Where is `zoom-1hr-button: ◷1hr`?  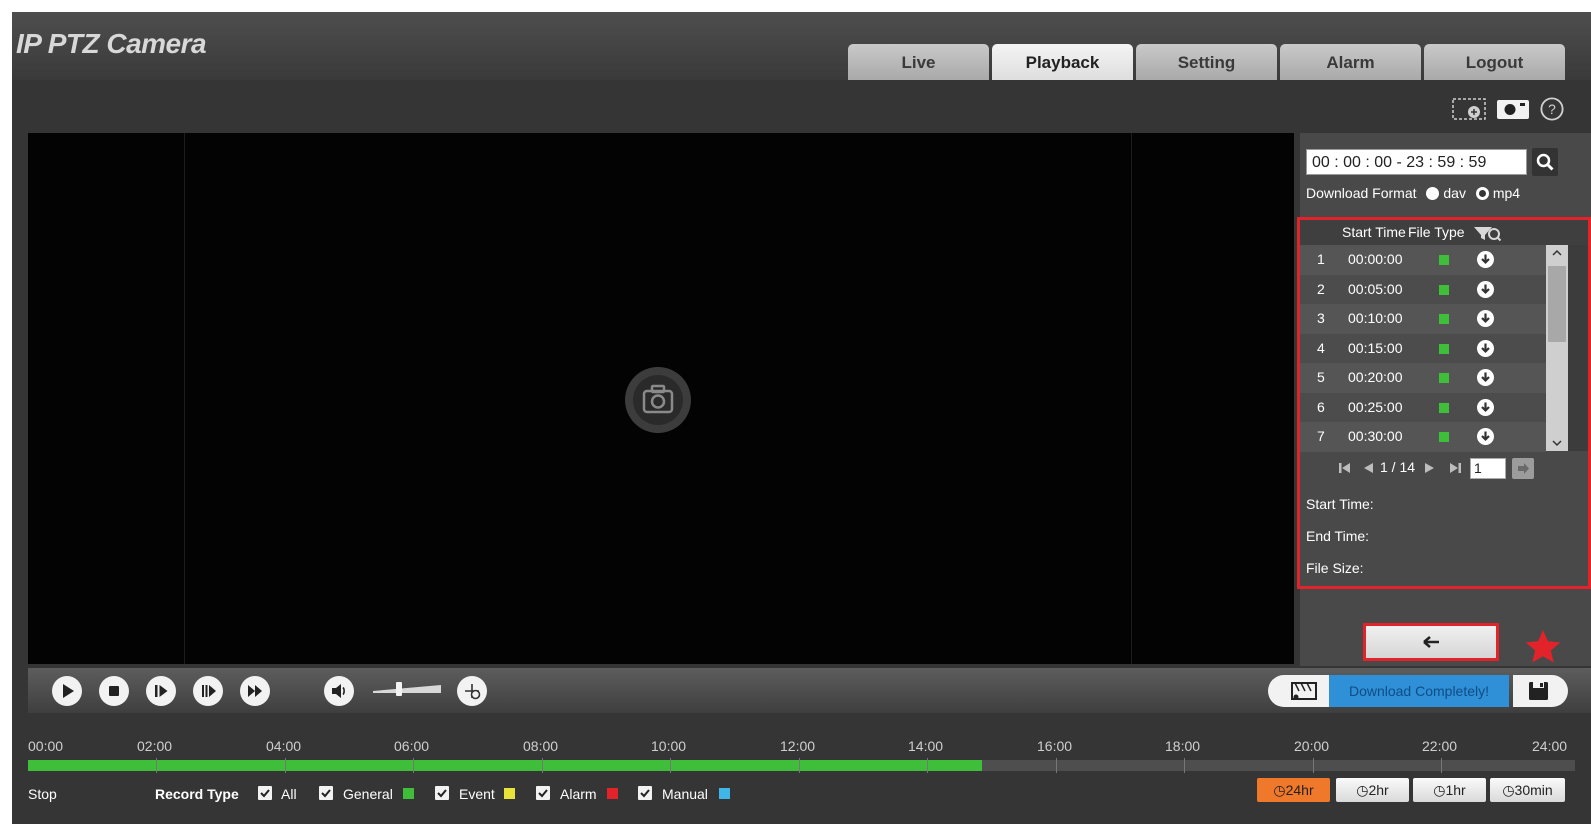 zoom-1hr-button: ◷1hr is located at coordinates (1449, 790).